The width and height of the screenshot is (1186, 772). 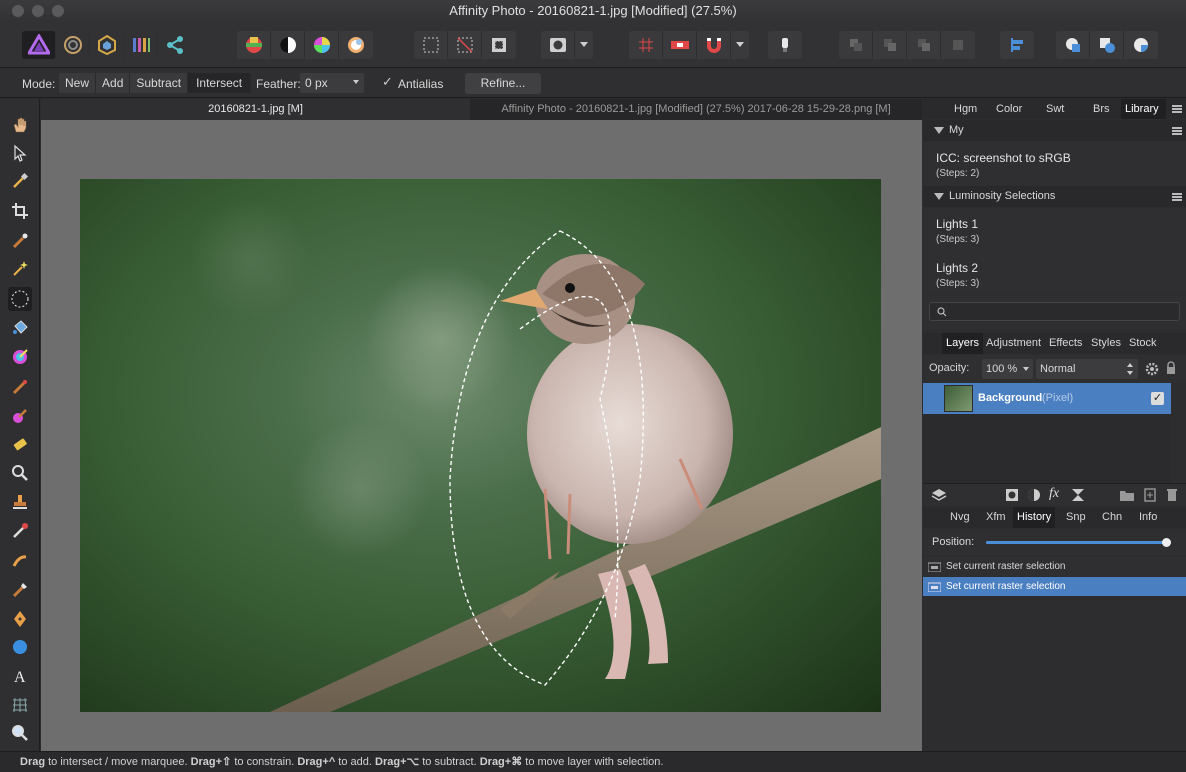 I want to click on history-entry-selected: Set current raster selection, so click(x=1054, y=586).